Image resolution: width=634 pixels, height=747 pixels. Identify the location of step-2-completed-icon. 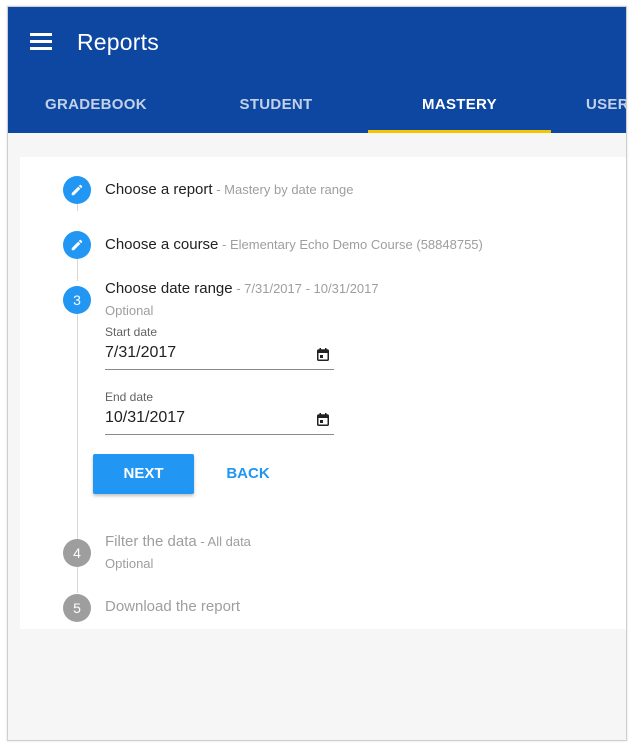
(77, 245).